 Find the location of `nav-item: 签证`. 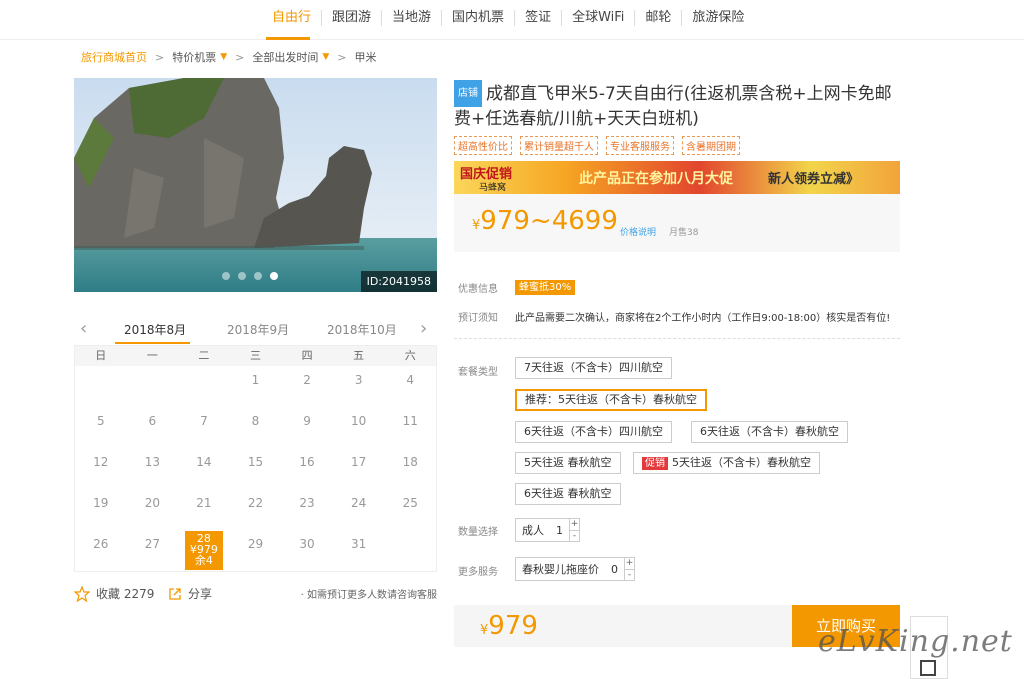

nav-item: 签证 is located at coordinates (537, 18).